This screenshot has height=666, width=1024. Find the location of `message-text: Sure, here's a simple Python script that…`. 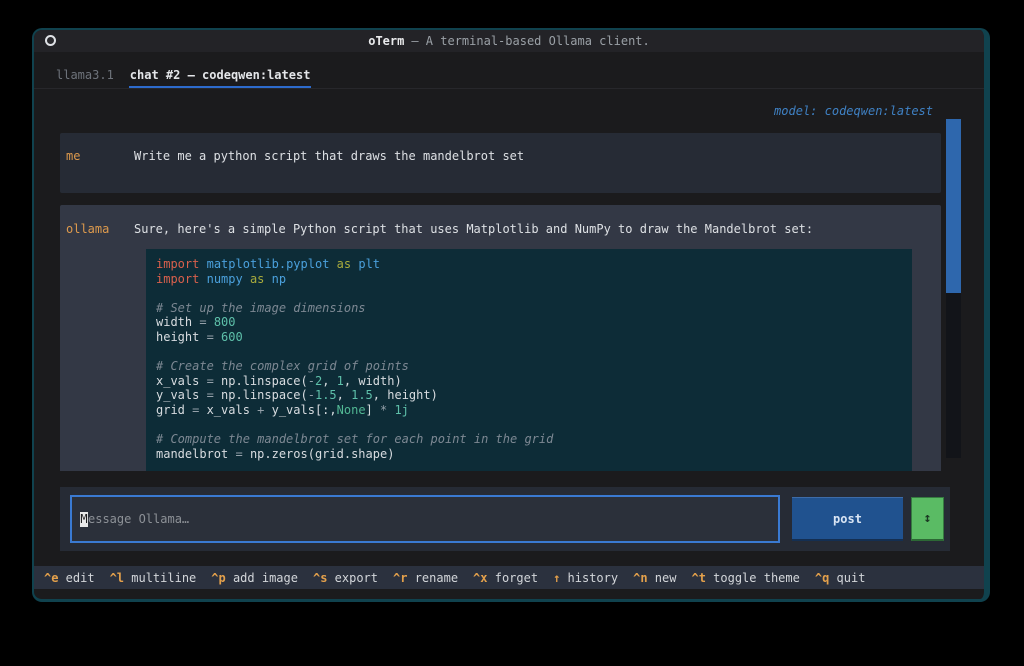

message-text: Sure, here's a simple Python script that… is located at coordinates (474, 229).